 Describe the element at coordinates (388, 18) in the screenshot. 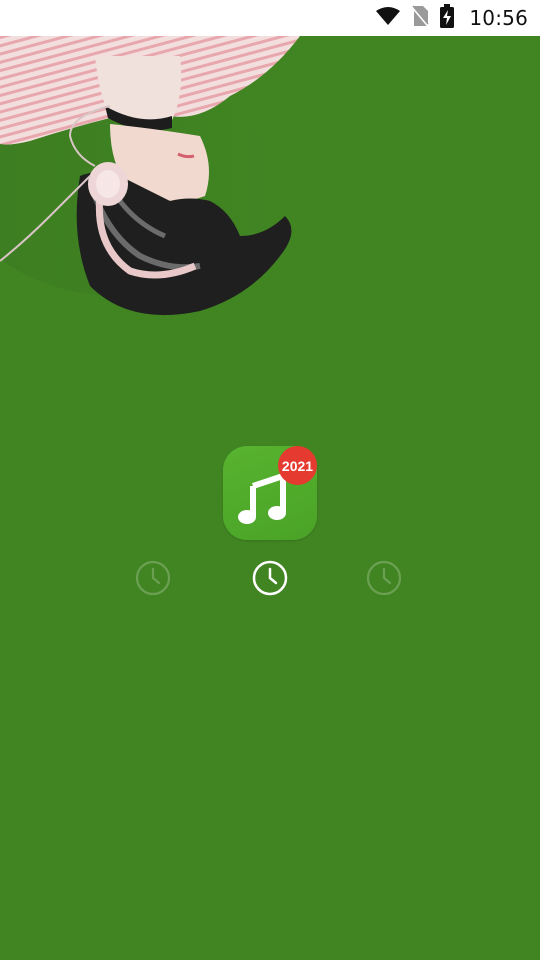

I see `wifi-icon` at that location.